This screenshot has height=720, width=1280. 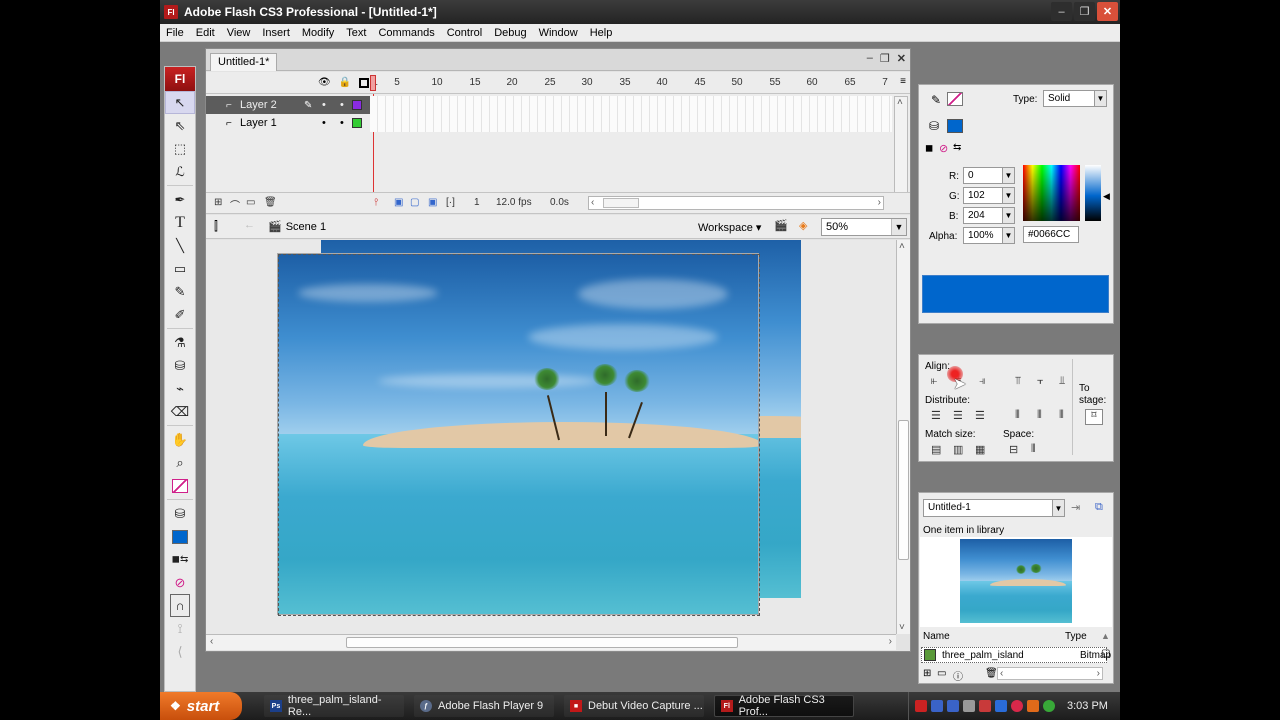 I want to click on new-folder-icon: ▭, so click(x=941, y=673).